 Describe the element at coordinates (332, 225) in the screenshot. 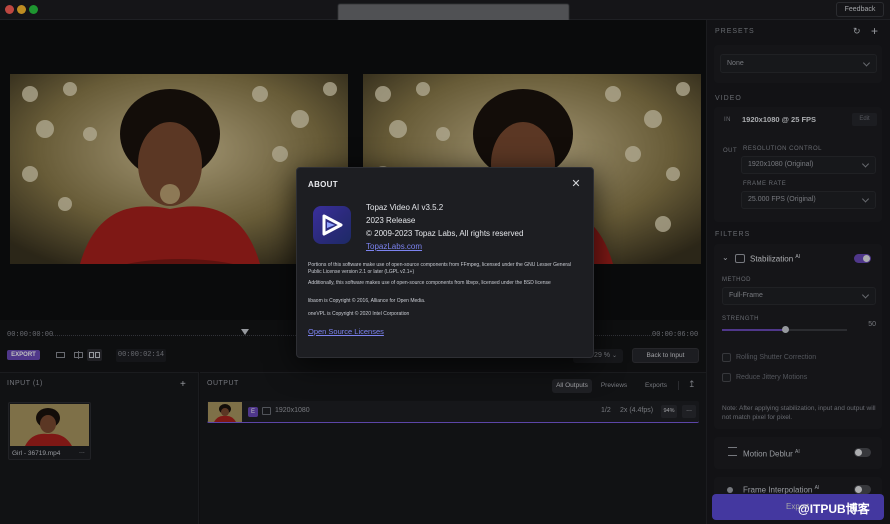

I see `topaz-video-ai-logo-icon` at that location.